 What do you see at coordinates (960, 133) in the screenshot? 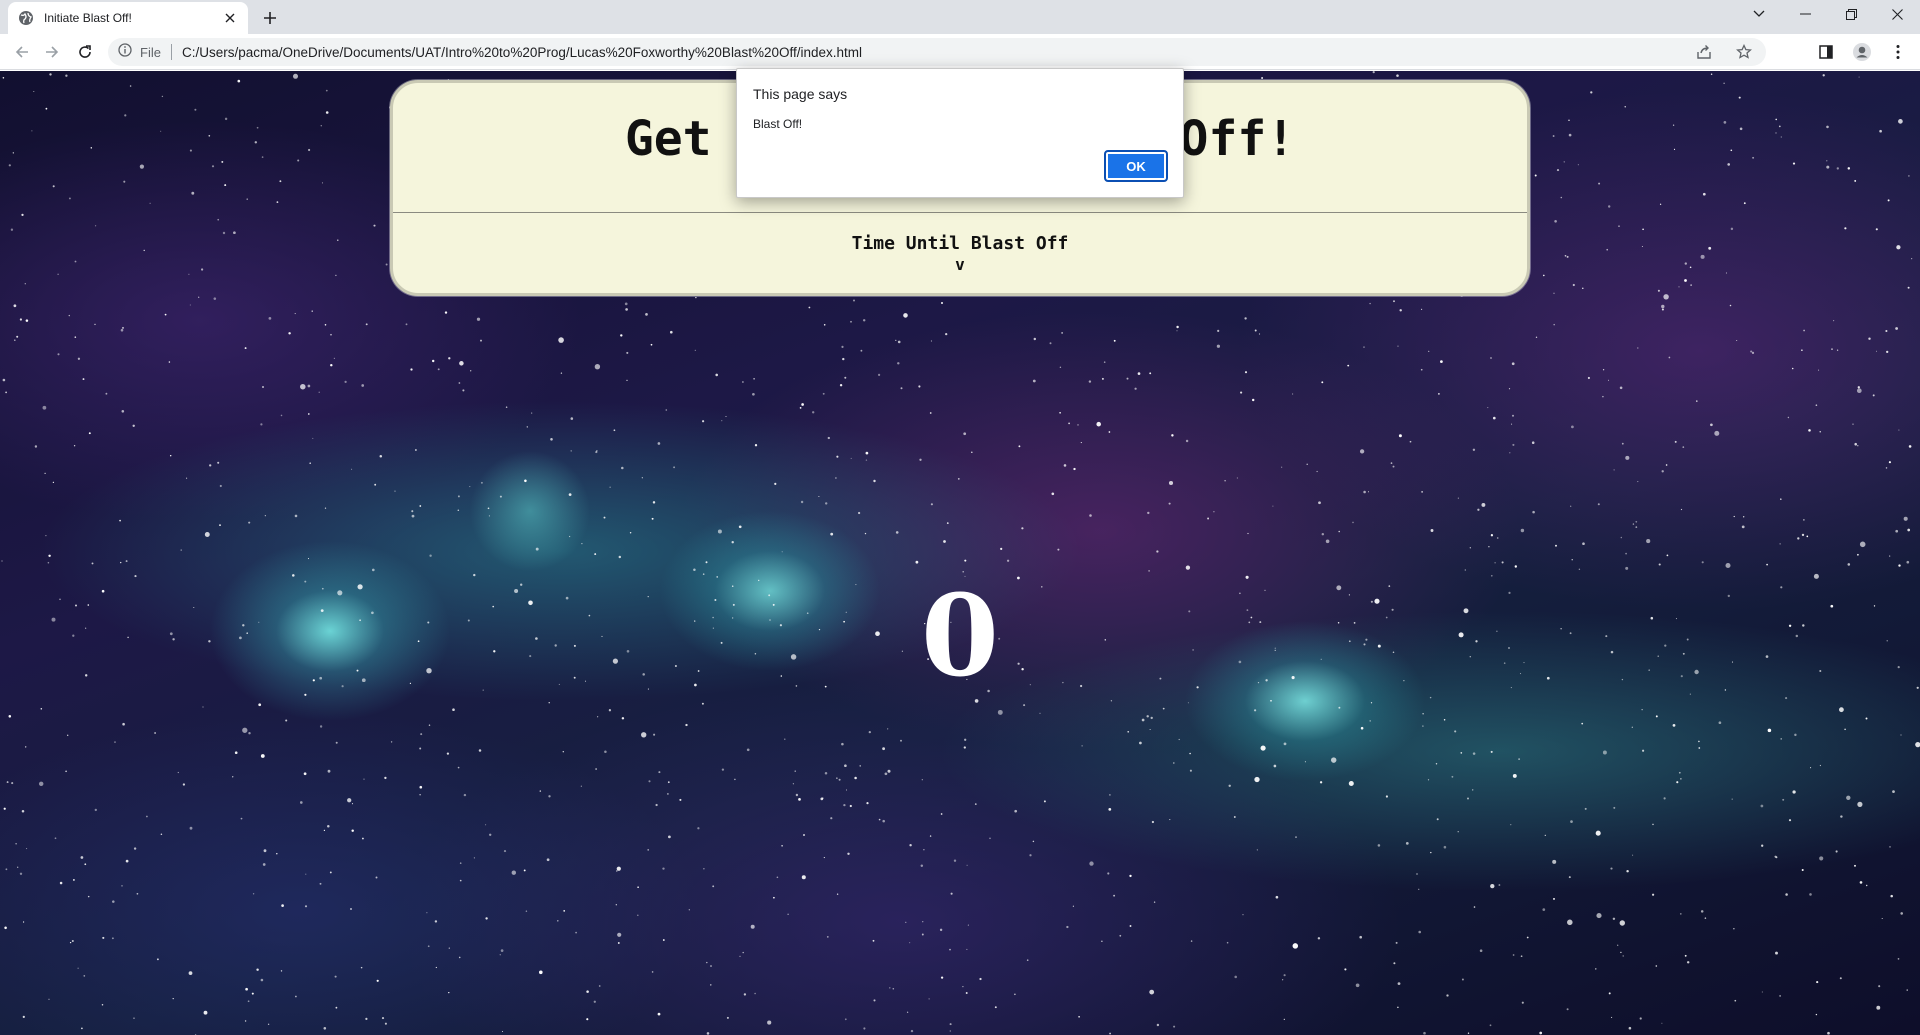
I see `alert-dialog: This page says Blast Off! OK` at bounding box center [960, 133].